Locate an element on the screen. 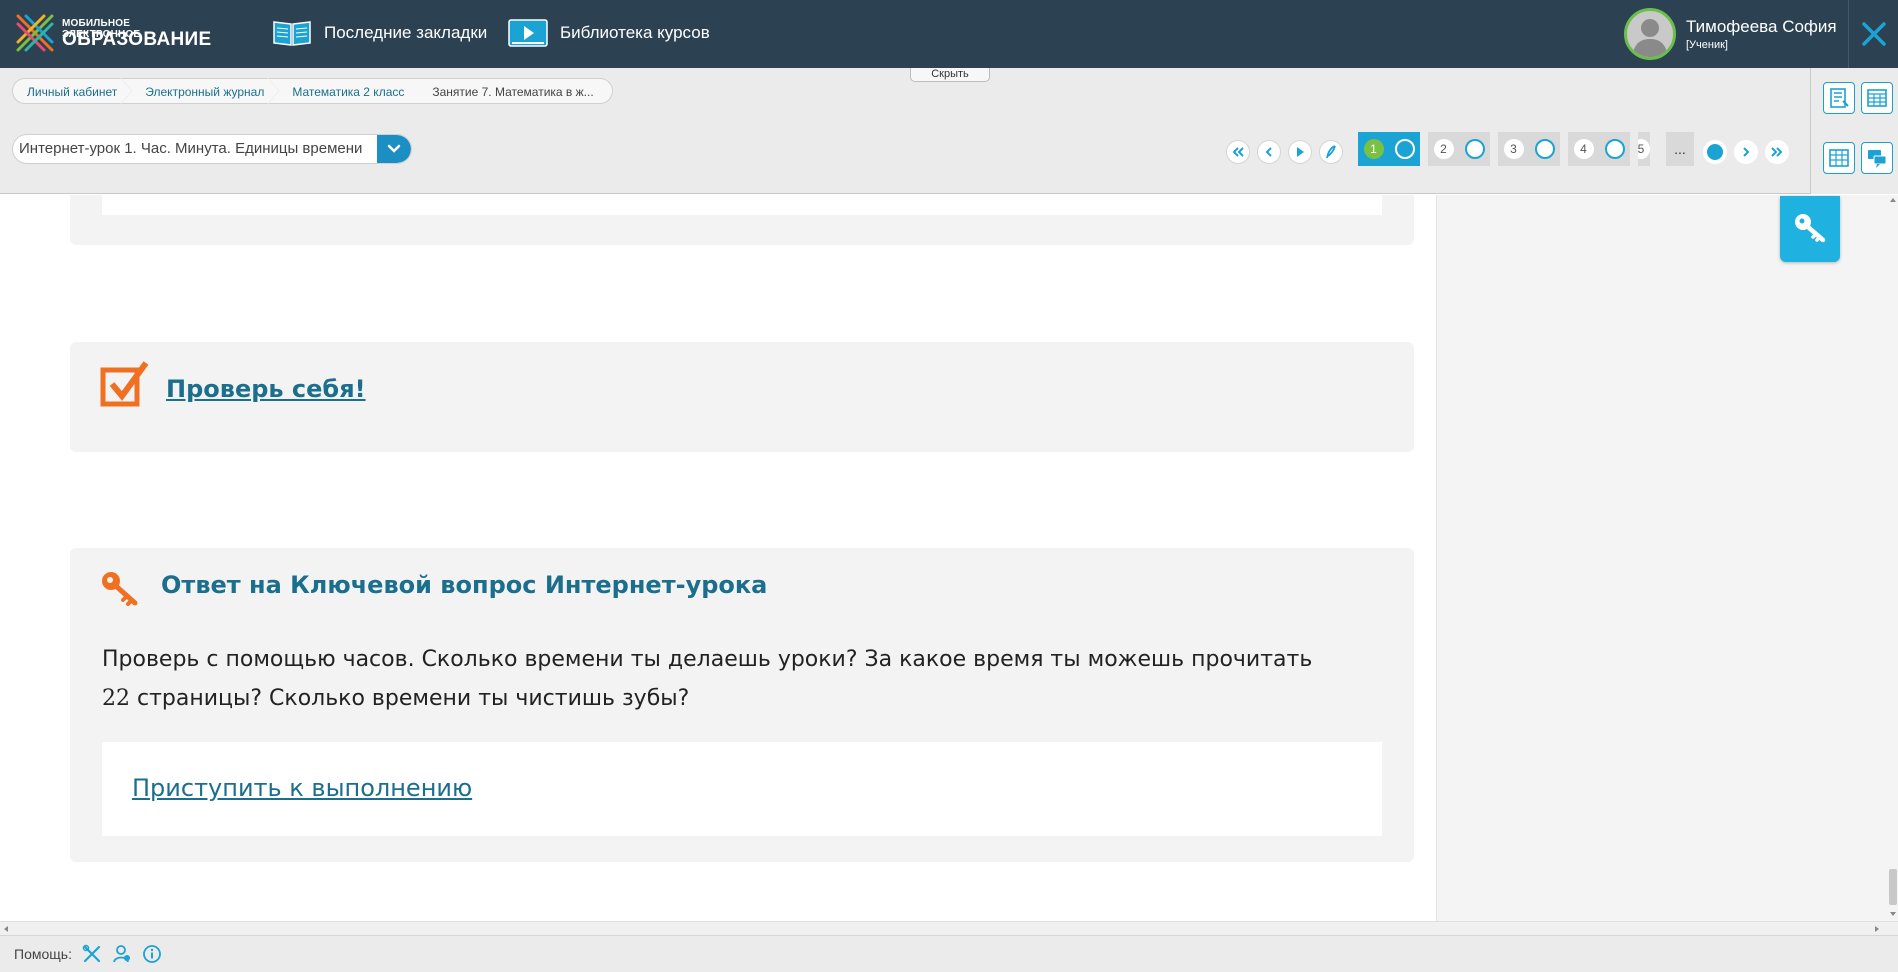 The image size is (1898, 972). table-icon is located at coordinates (1839, 158).